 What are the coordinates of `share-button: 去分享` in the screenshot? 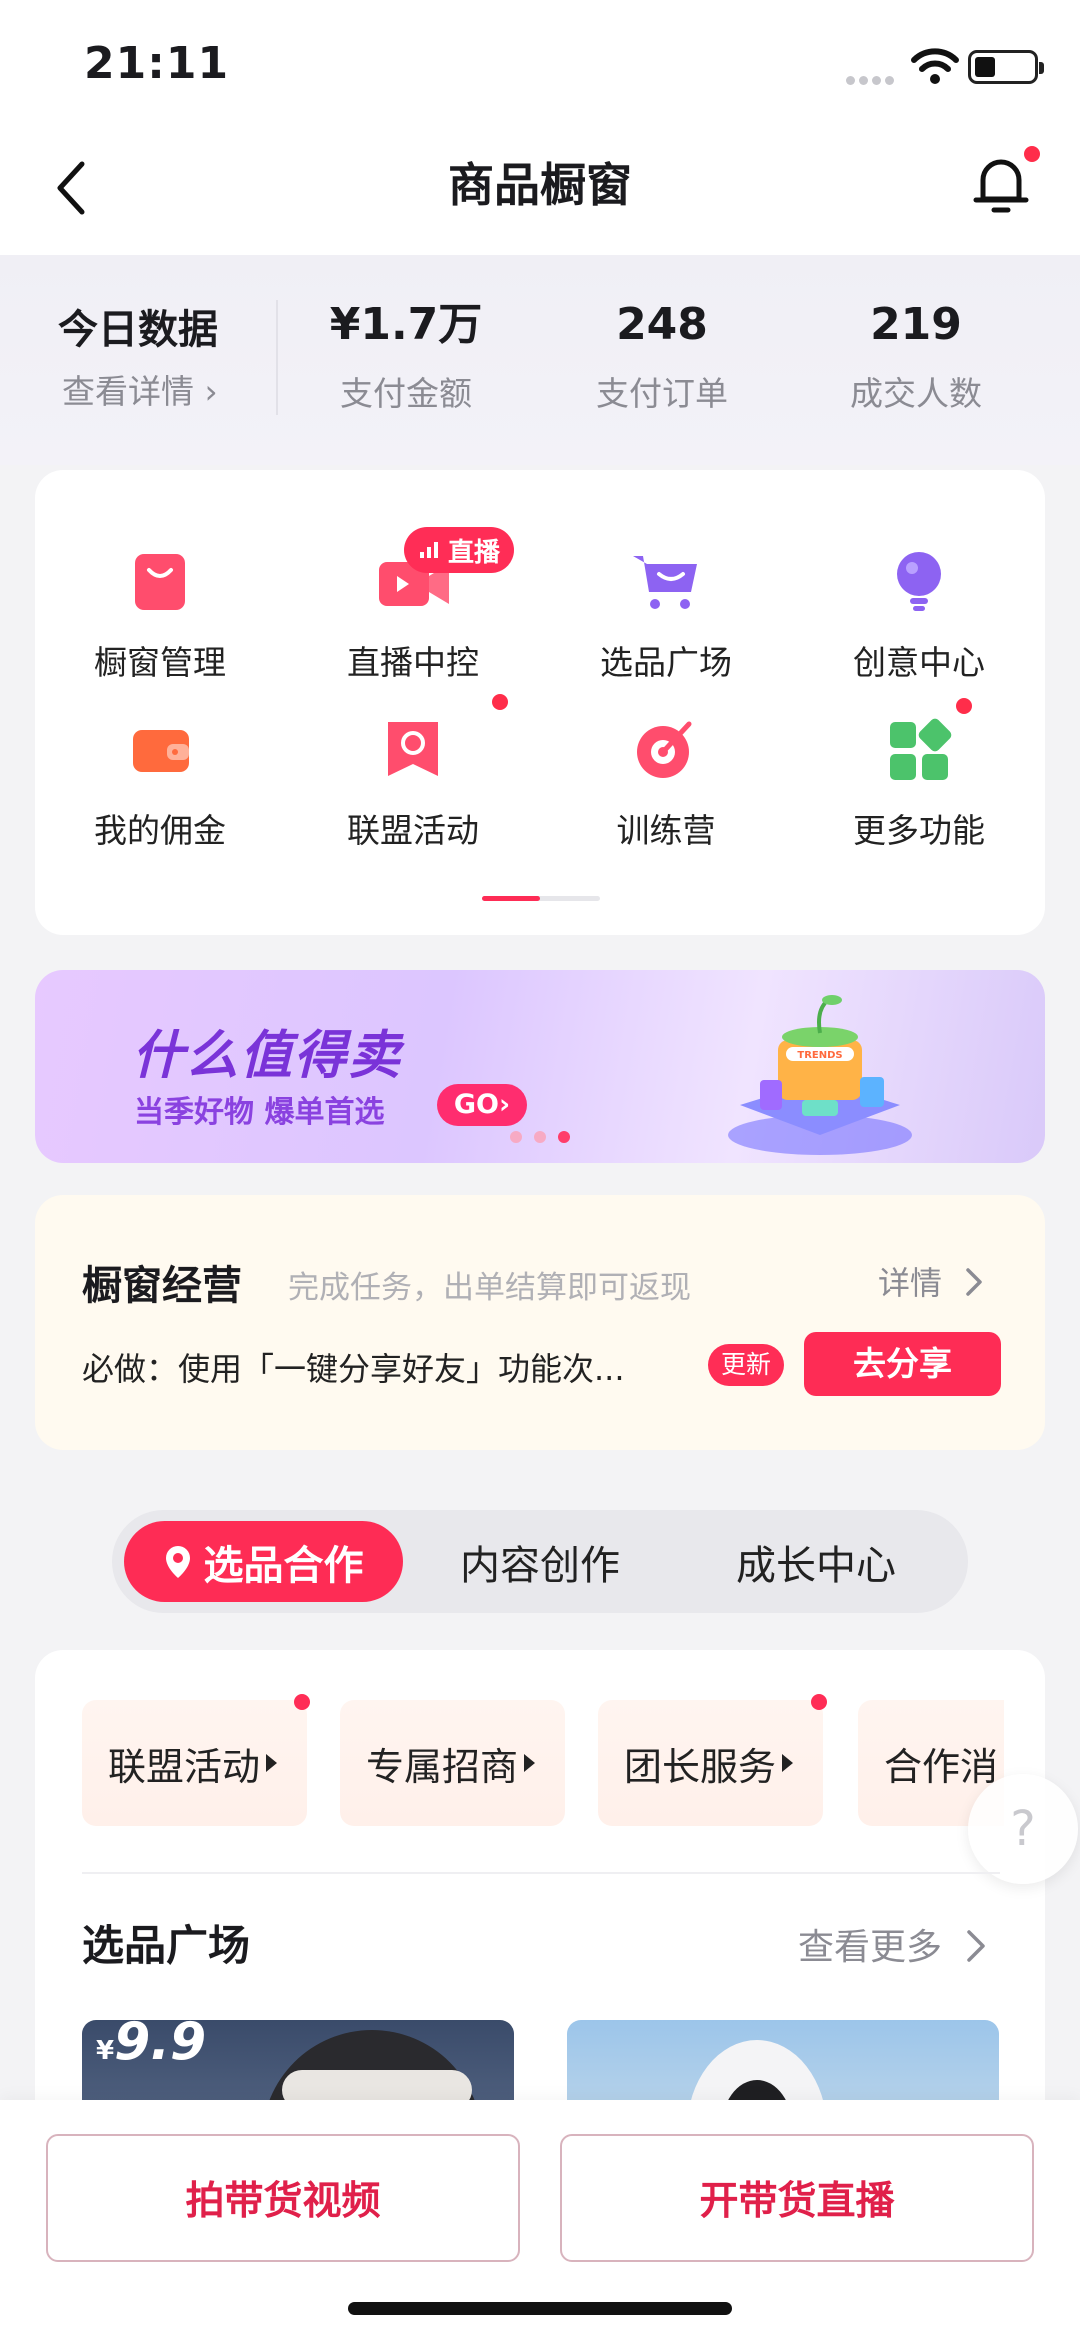 It's located at (902, 1364).